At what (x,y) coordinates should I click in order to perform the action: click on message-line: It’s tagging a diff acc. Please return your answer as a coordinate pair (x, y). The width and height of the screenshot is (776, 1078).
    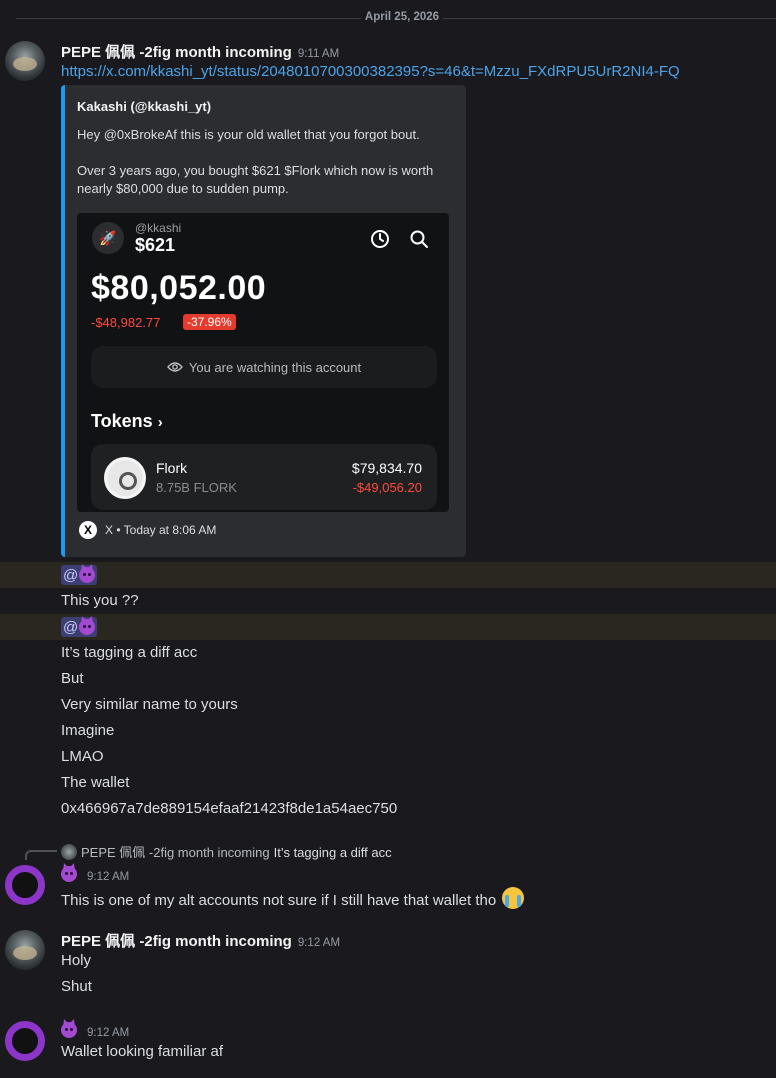
    Looking at the image, I should click on (129, 652).